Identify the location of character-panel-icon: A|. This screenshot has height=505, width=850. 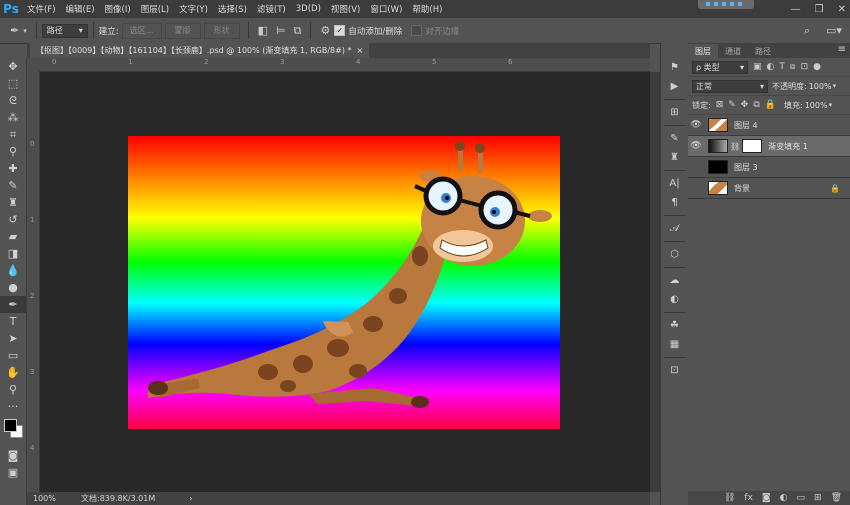
(674, 183).